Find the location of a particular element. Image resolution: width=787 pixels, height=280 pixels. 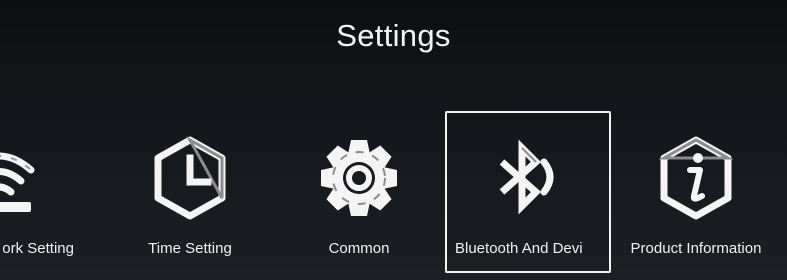

tile-bluetooth-and-devices: Bluetooth And Devi is located at coordinates (528, 192).